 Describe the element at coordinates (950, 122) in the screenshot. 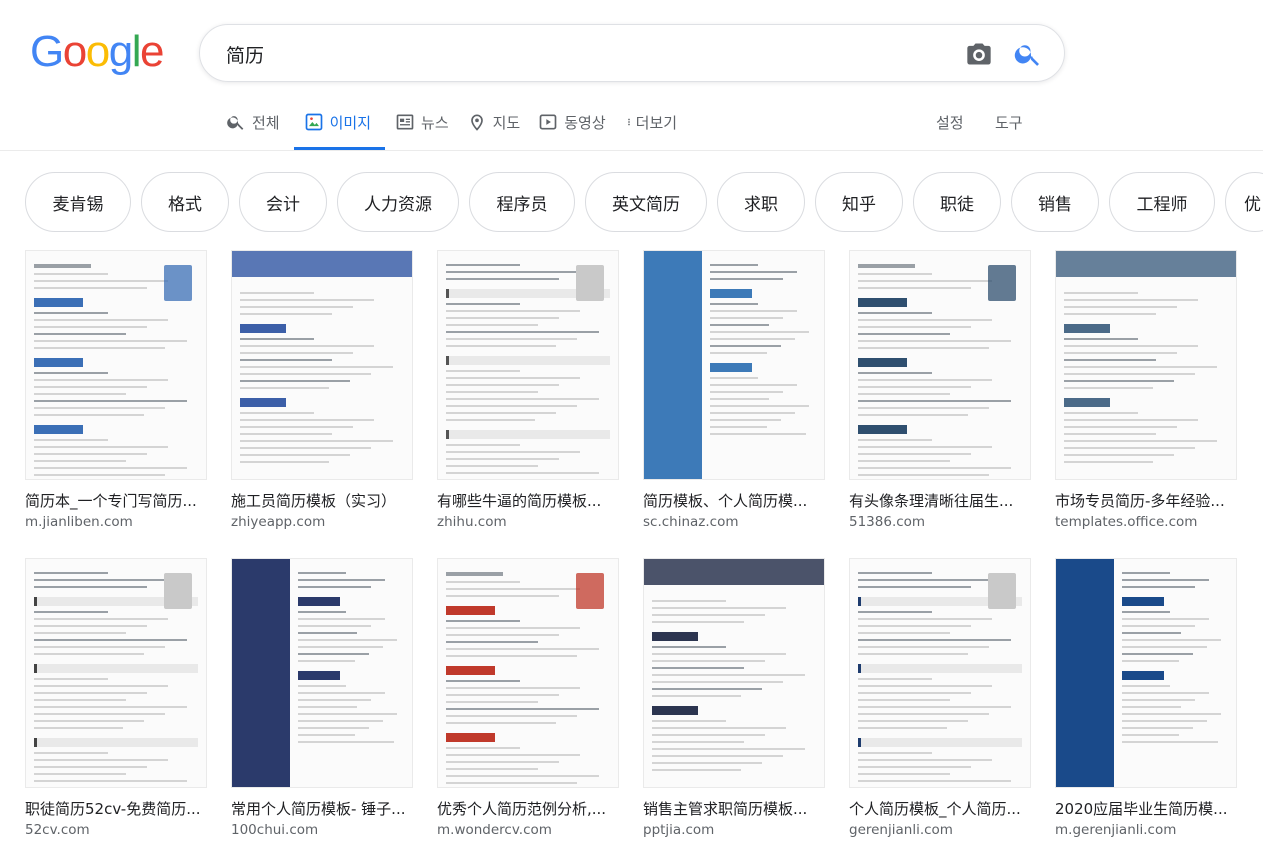

I see `settings-link: 설정` at that location.